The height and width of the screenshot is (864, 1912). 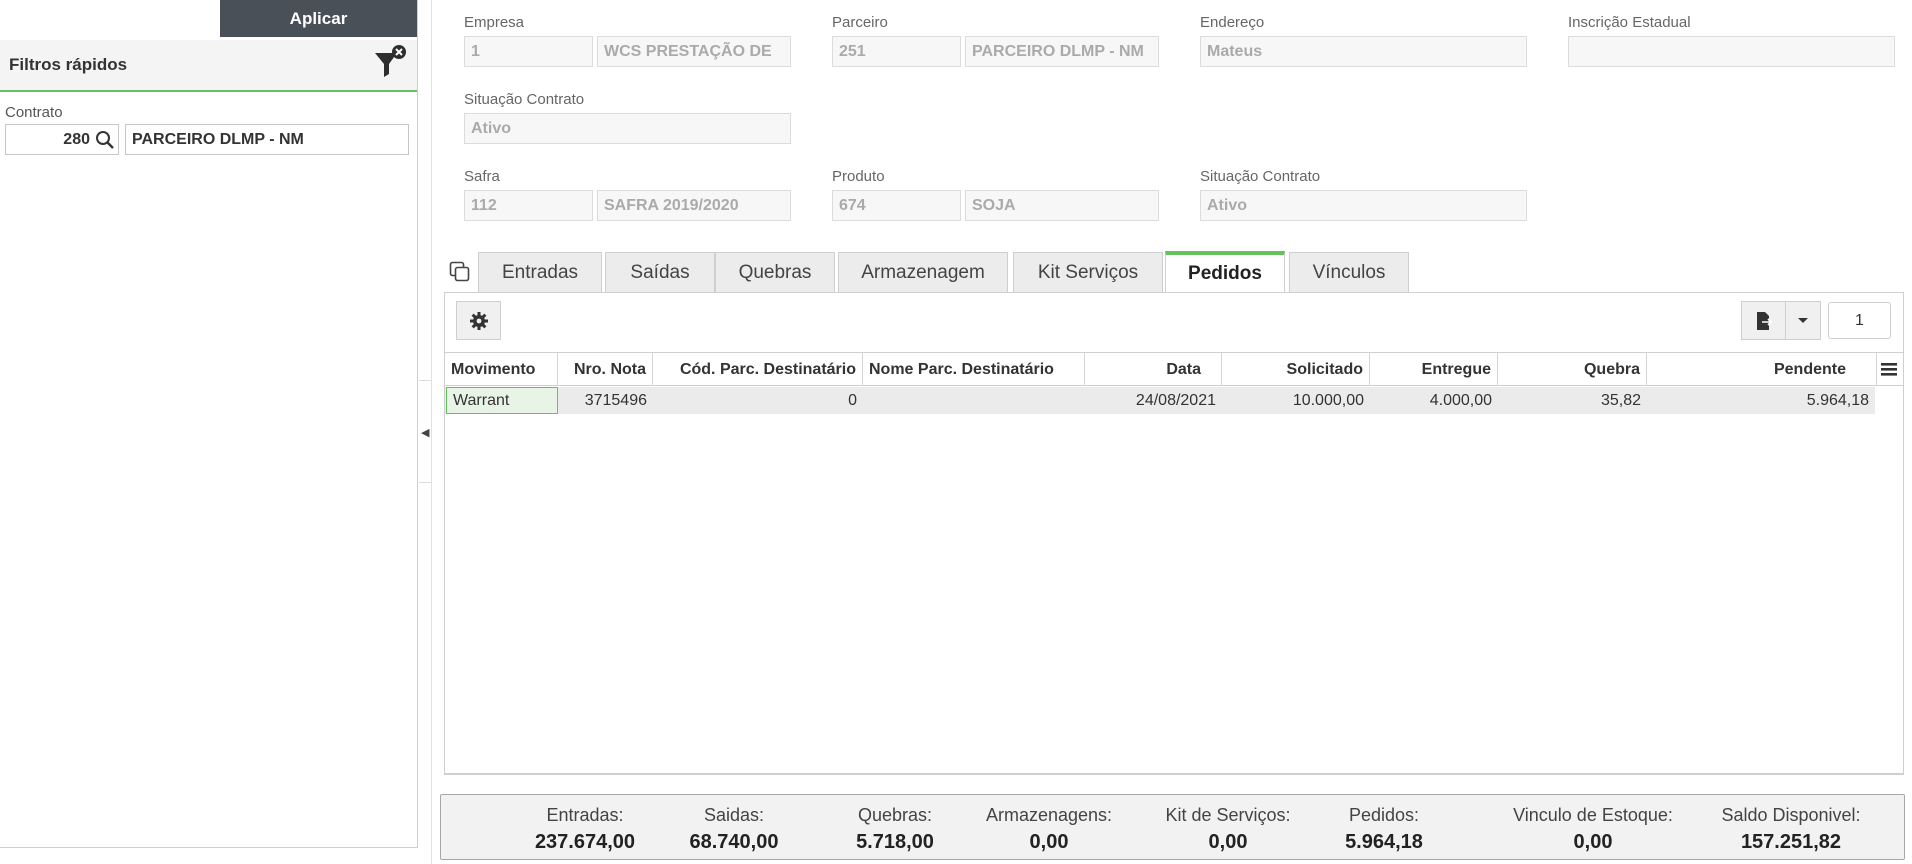 What do you see at coordinates (1232, 22) in the screenshot?
I see `endereco-label: Endereço` at bounding box center [1232, 22].